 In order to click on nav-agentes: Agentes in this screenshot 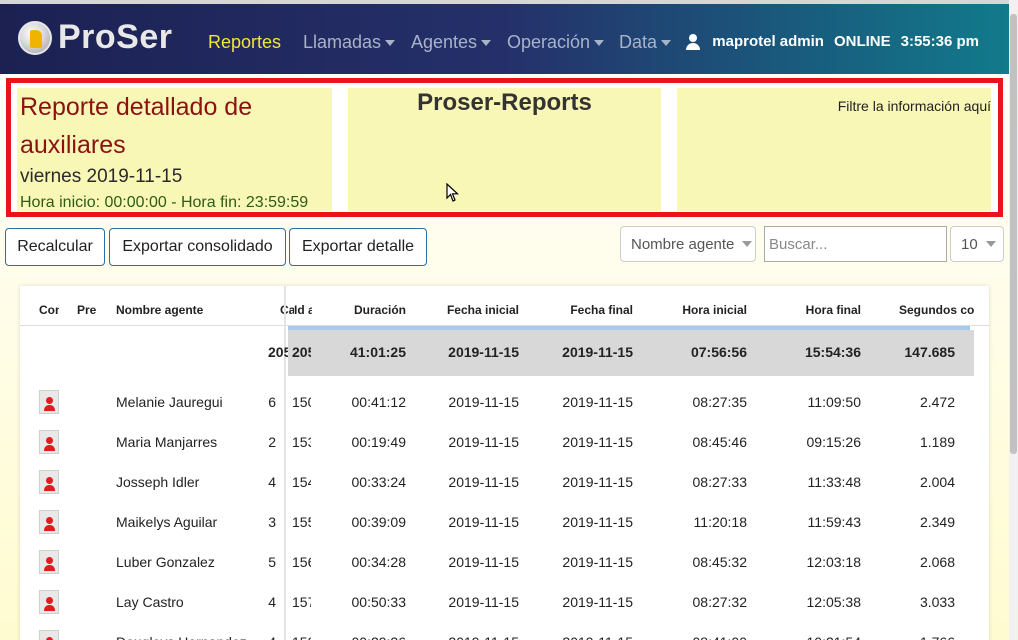, I will do `click(451, 42)`.